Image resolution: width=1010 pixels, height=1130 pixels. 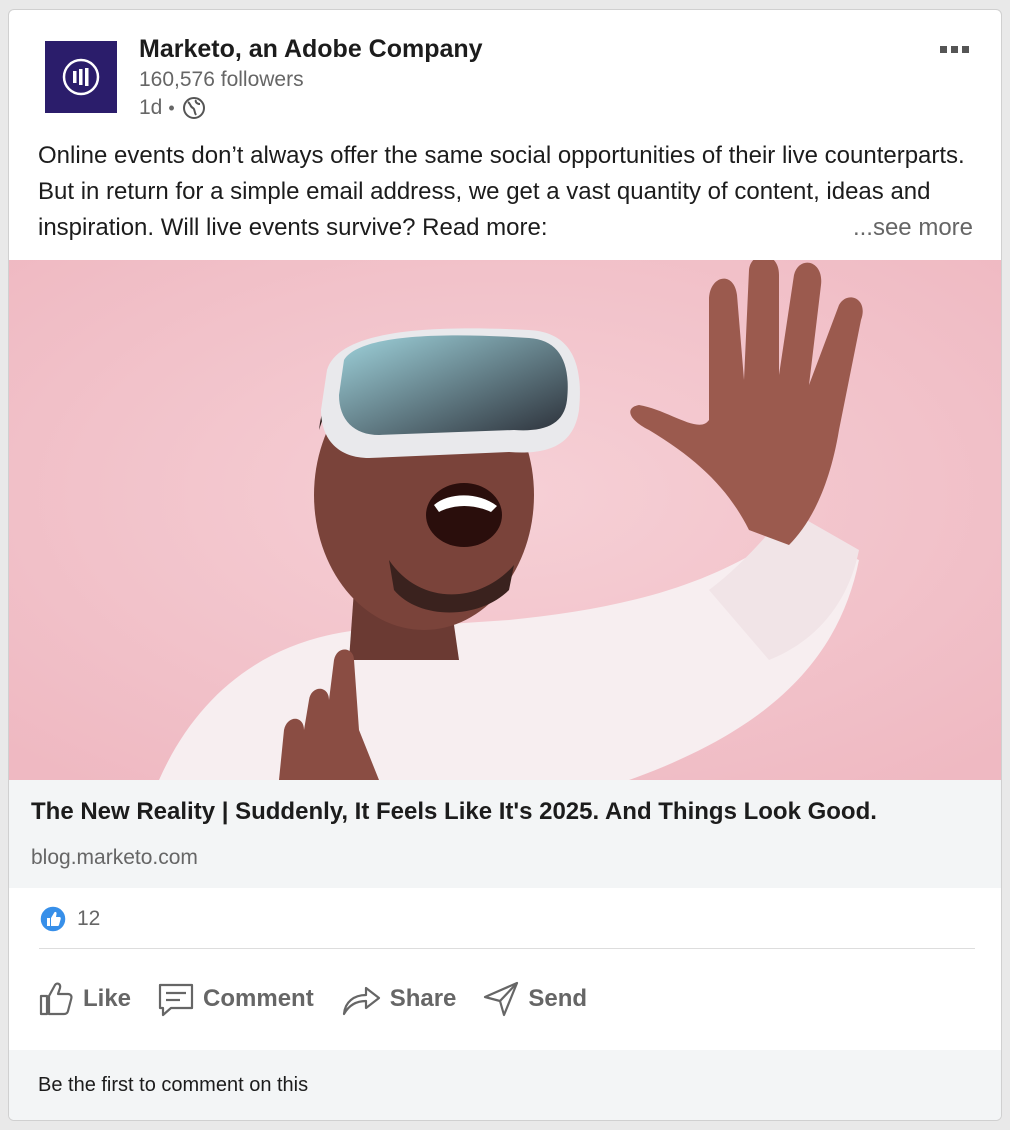 What do you see at coordinates (56, 999) in the screenshot?
I see `thumbs-up-icon` at bounding box center [56, 999].